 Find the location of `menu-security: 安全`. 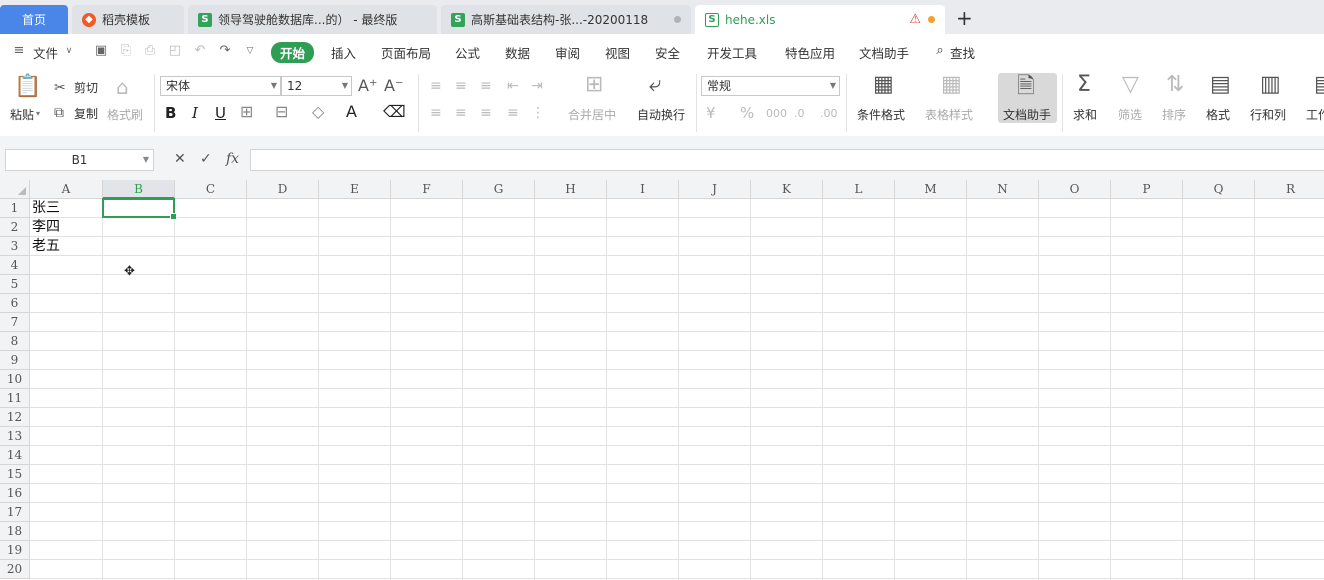

menu-security: 安全 is located at coordinates (667, 52).